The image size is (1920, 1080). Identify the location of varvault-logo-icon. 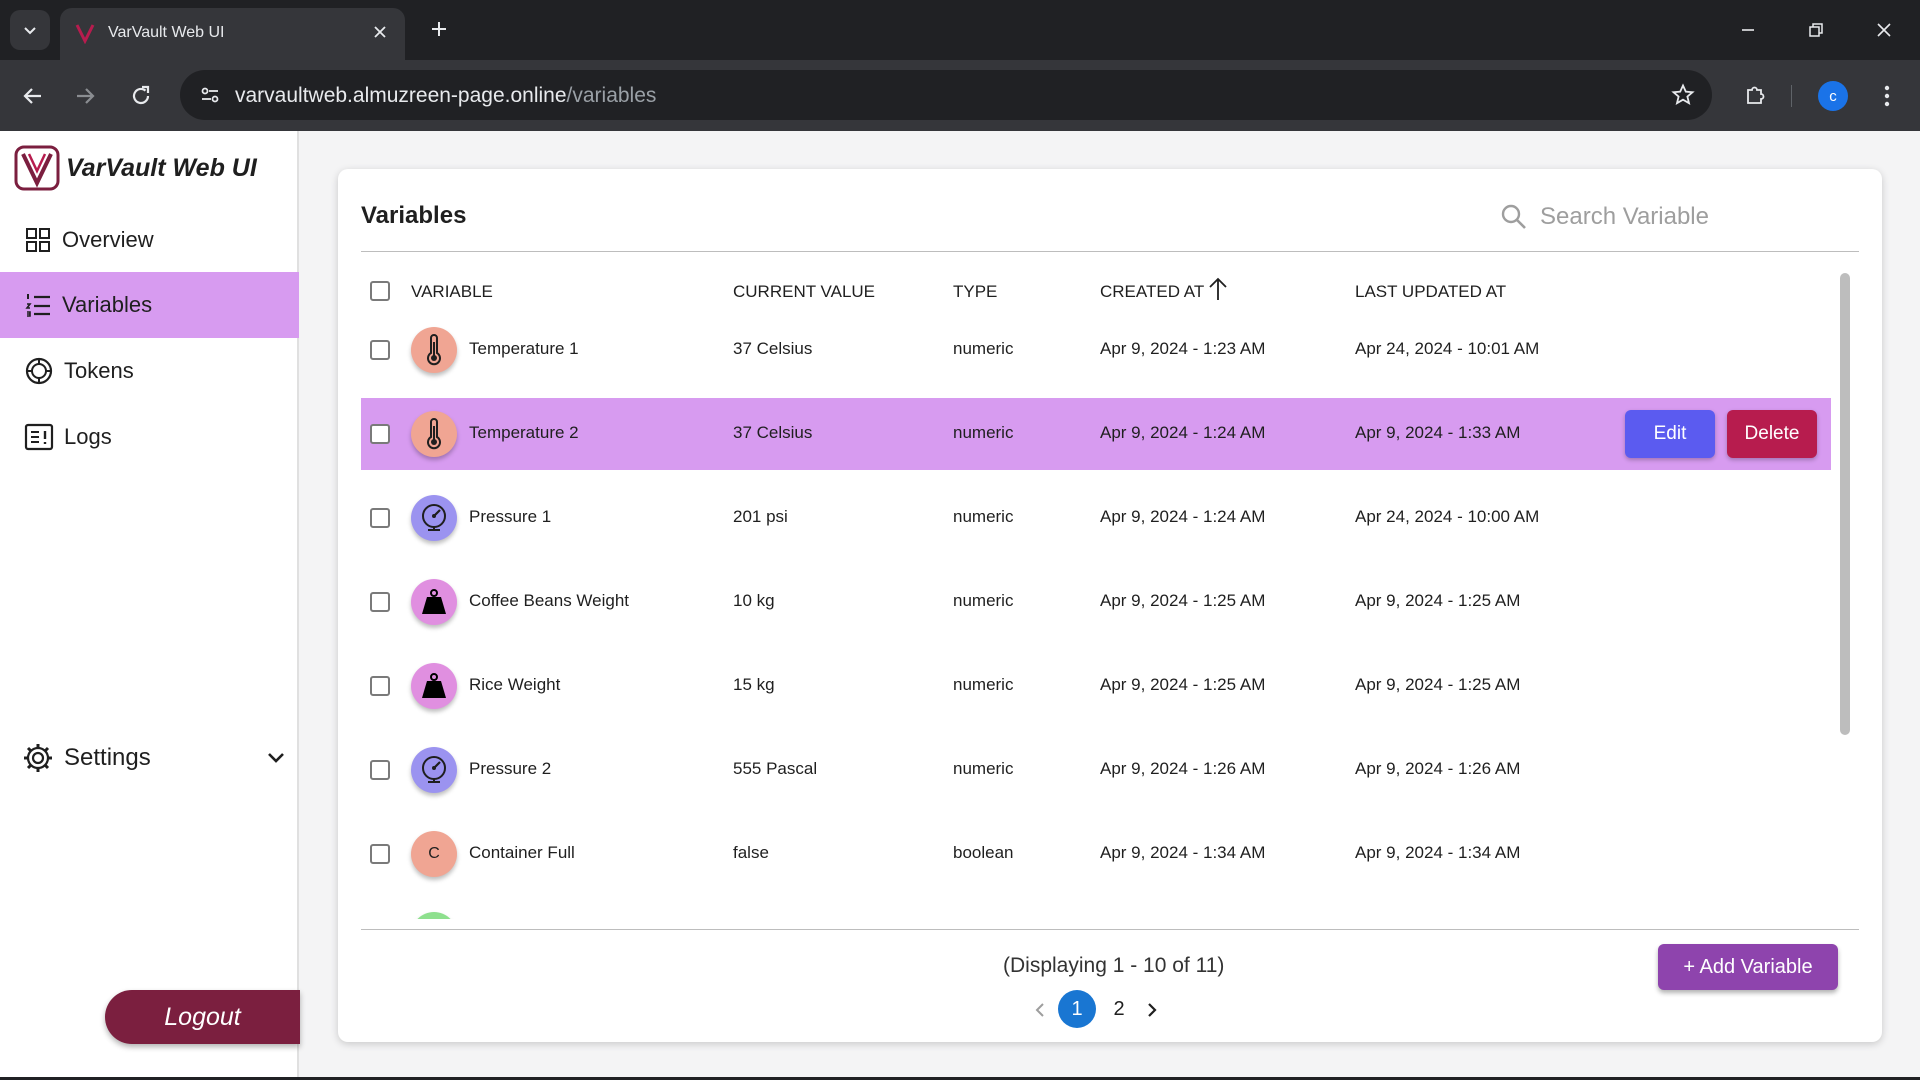
(37, 168).